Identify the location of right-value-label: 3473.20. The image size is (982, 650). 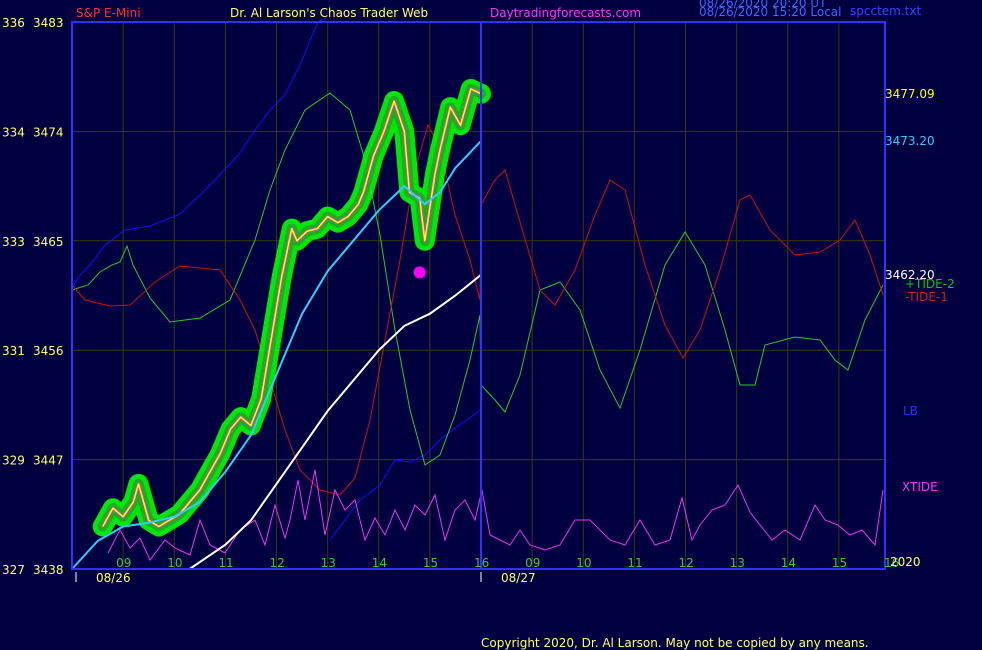
(910, 141).